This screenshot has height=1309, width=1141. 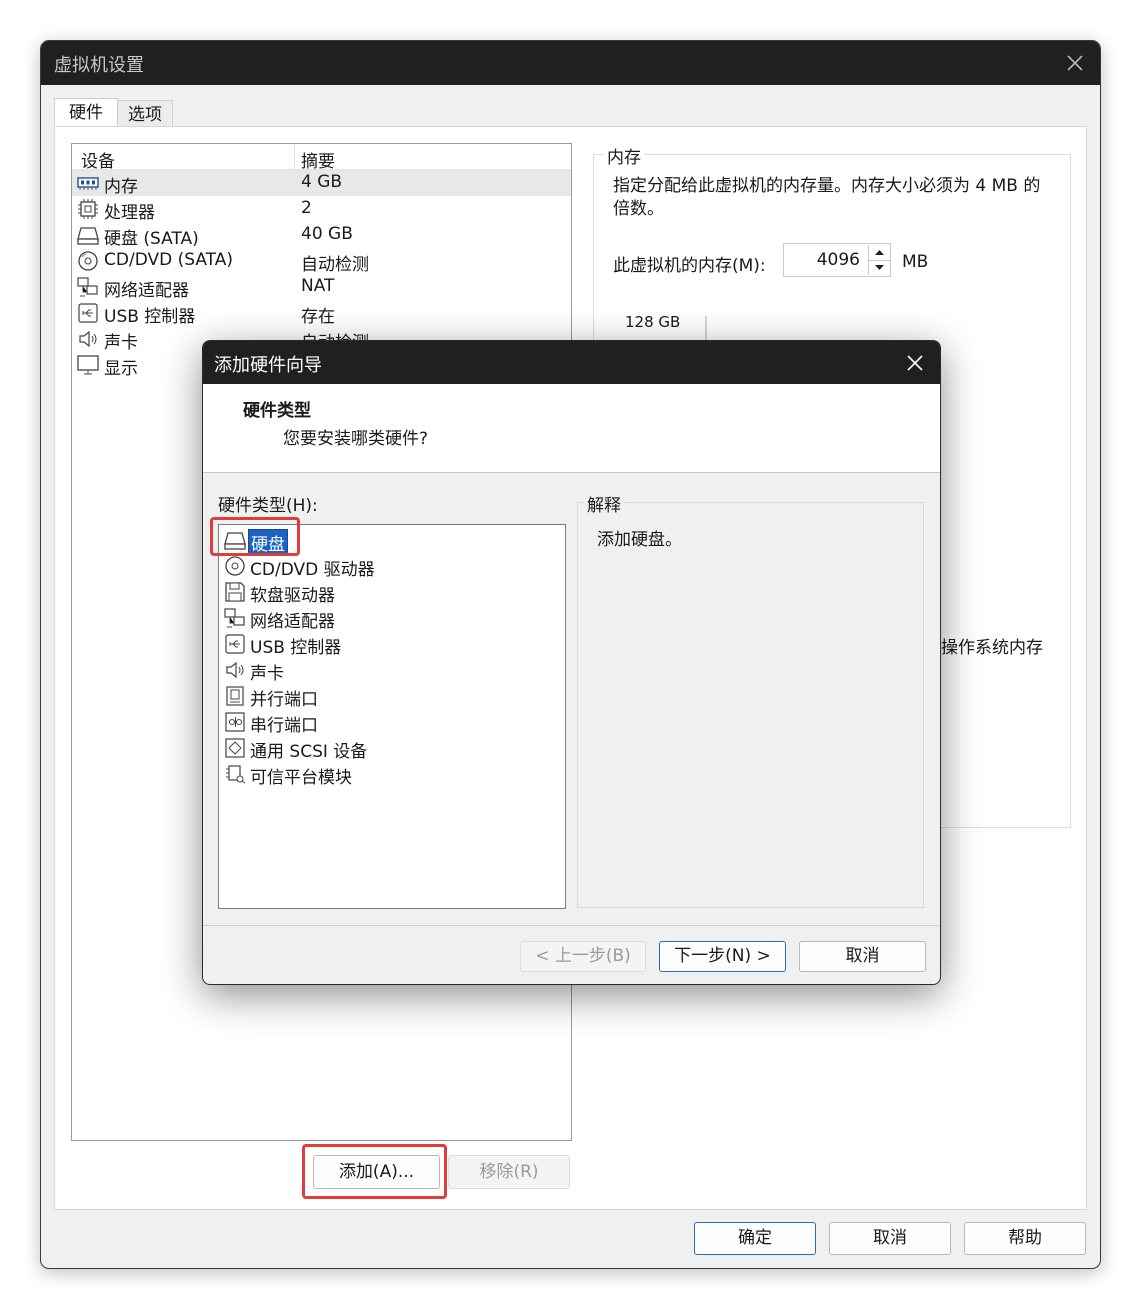 I want to click on caret-down-icon, so click(x=879, y=267).